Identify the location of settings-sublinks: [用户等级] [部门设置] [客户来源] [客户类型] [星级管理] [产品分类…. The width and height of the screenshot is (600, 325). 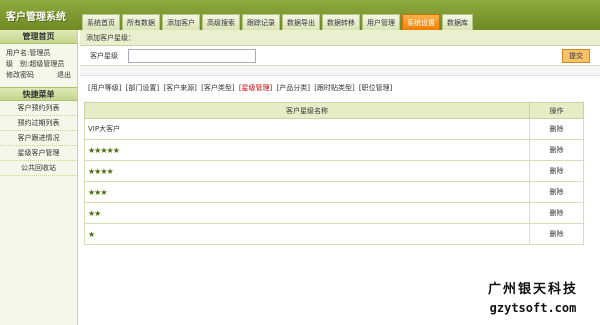
(241, 88).